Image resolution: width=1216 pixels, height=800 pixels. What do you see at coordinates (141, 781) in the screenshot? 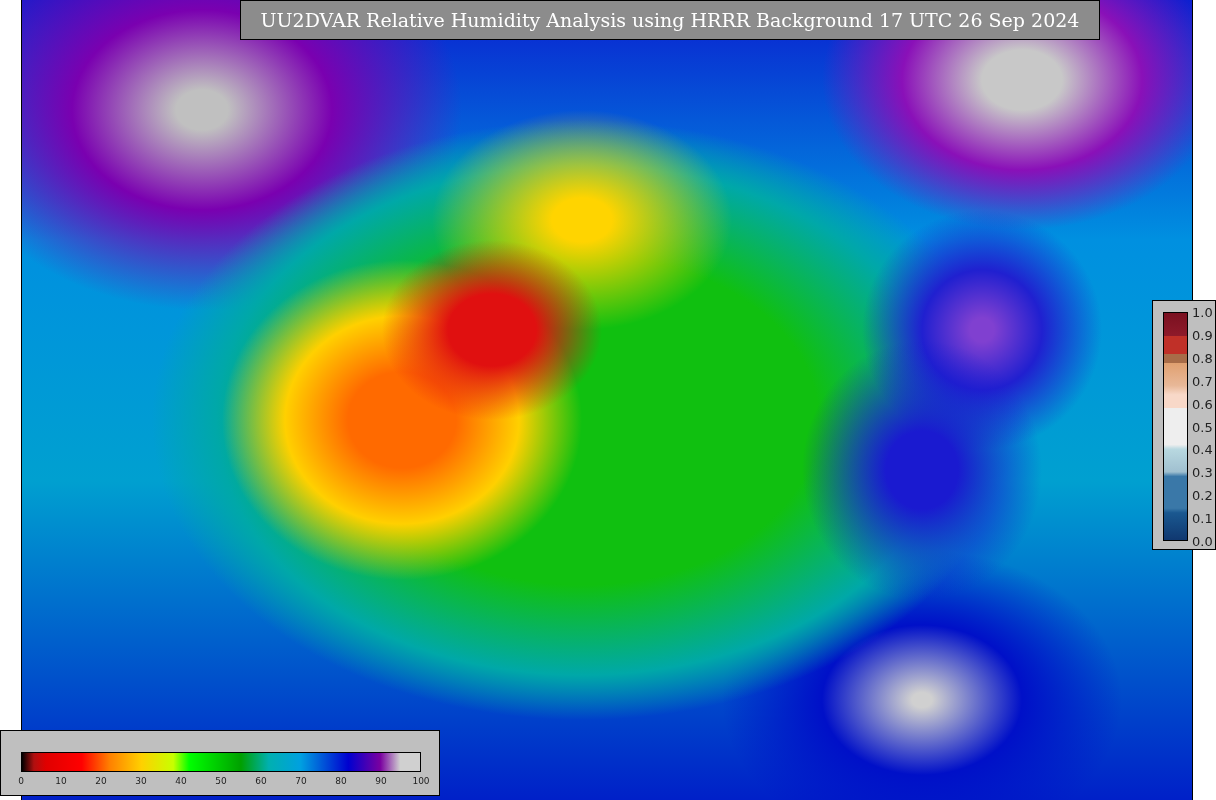
I see `colorbar-tick-label: 30` at bounding box center [141, 781].